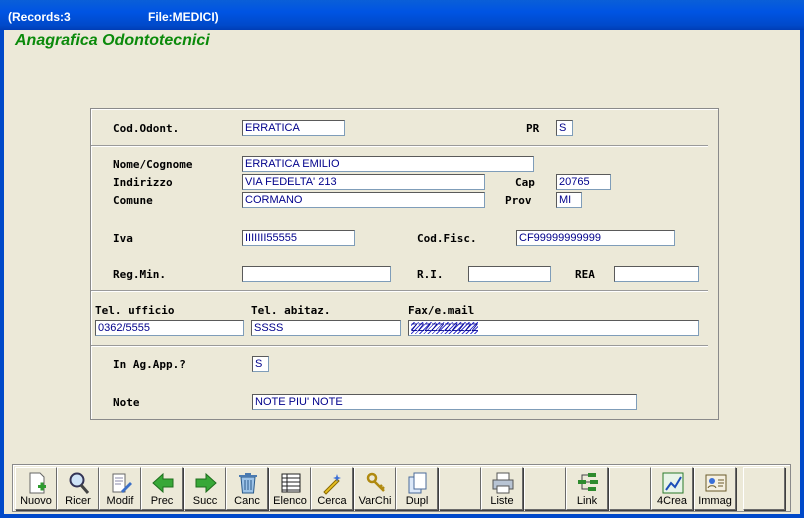  What do you see at coordinates (143, 182) in the screenshot?
I see `indirizzo-label: Indirizzo` at bounding box center [143, 182].